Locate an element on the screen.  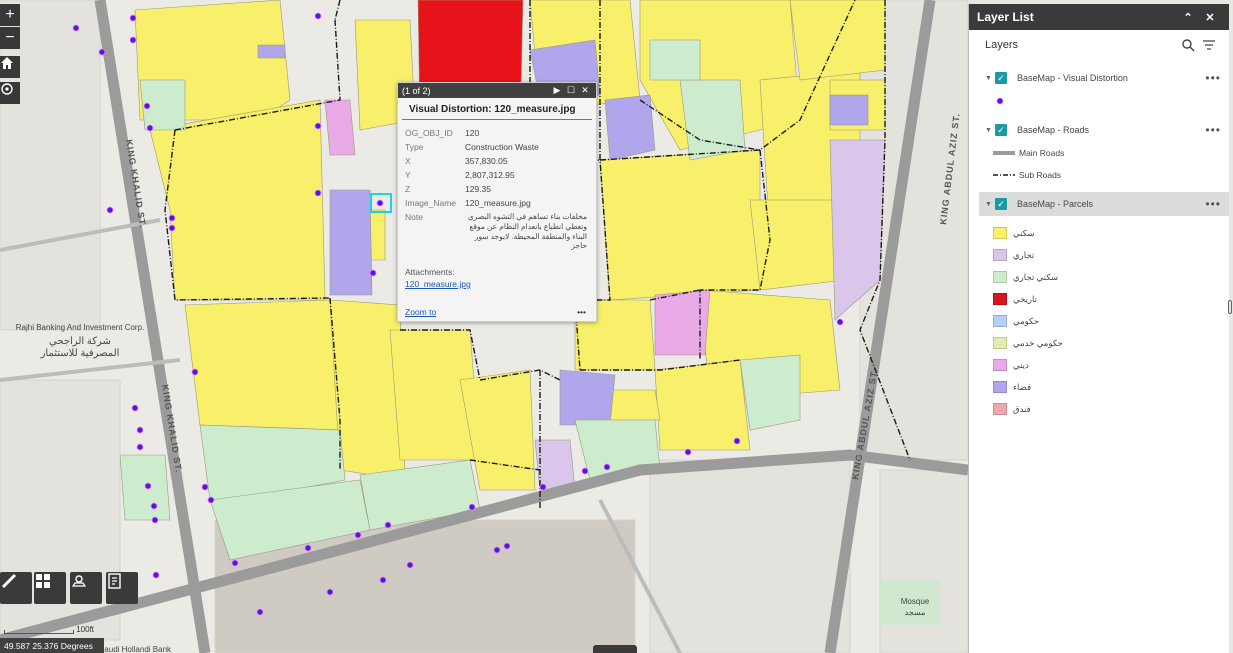
next-feature-icon: ▶ is located at coordinates (557, 90).